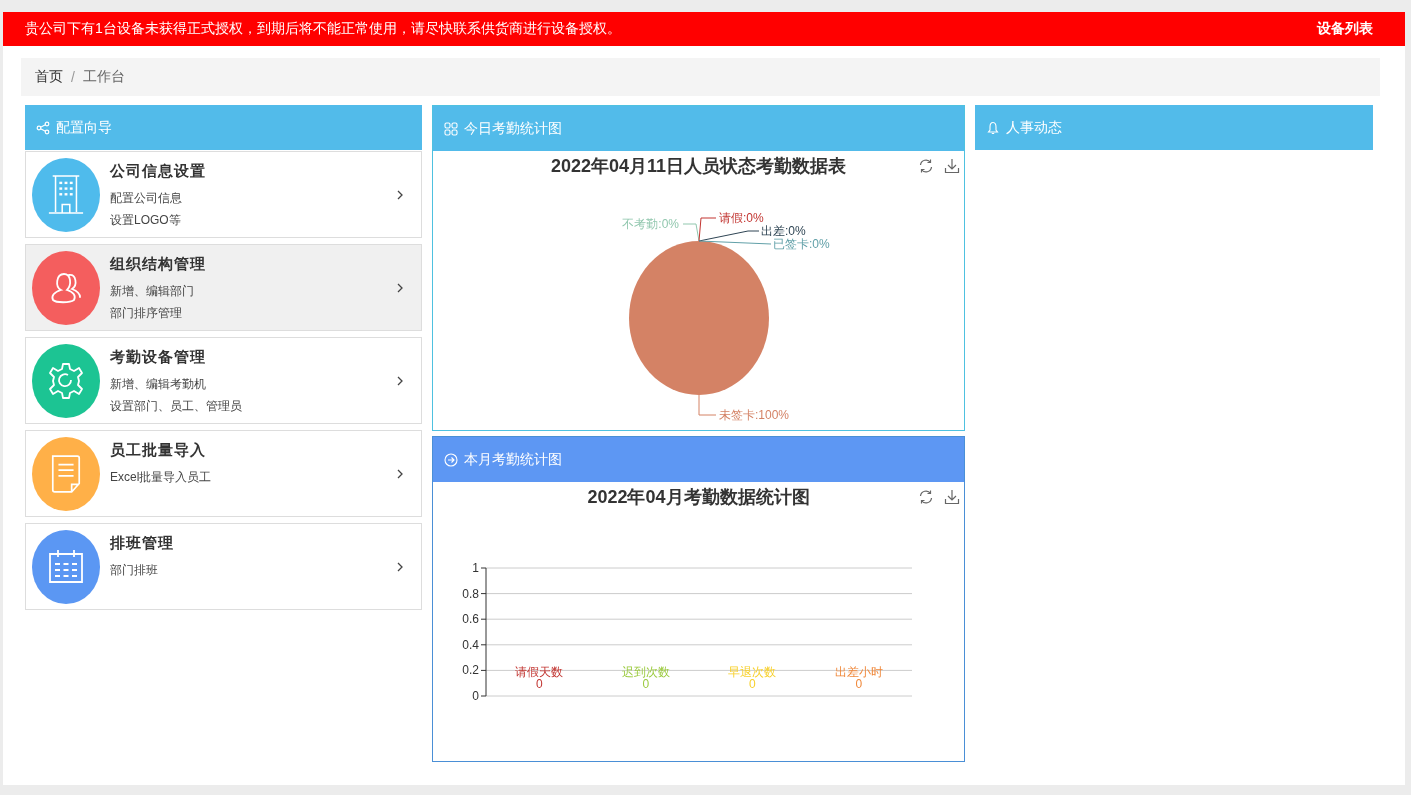  Describe the element at coordinates (451, 459) in the screenshot. I see `arrow-circle-icon` at that location.